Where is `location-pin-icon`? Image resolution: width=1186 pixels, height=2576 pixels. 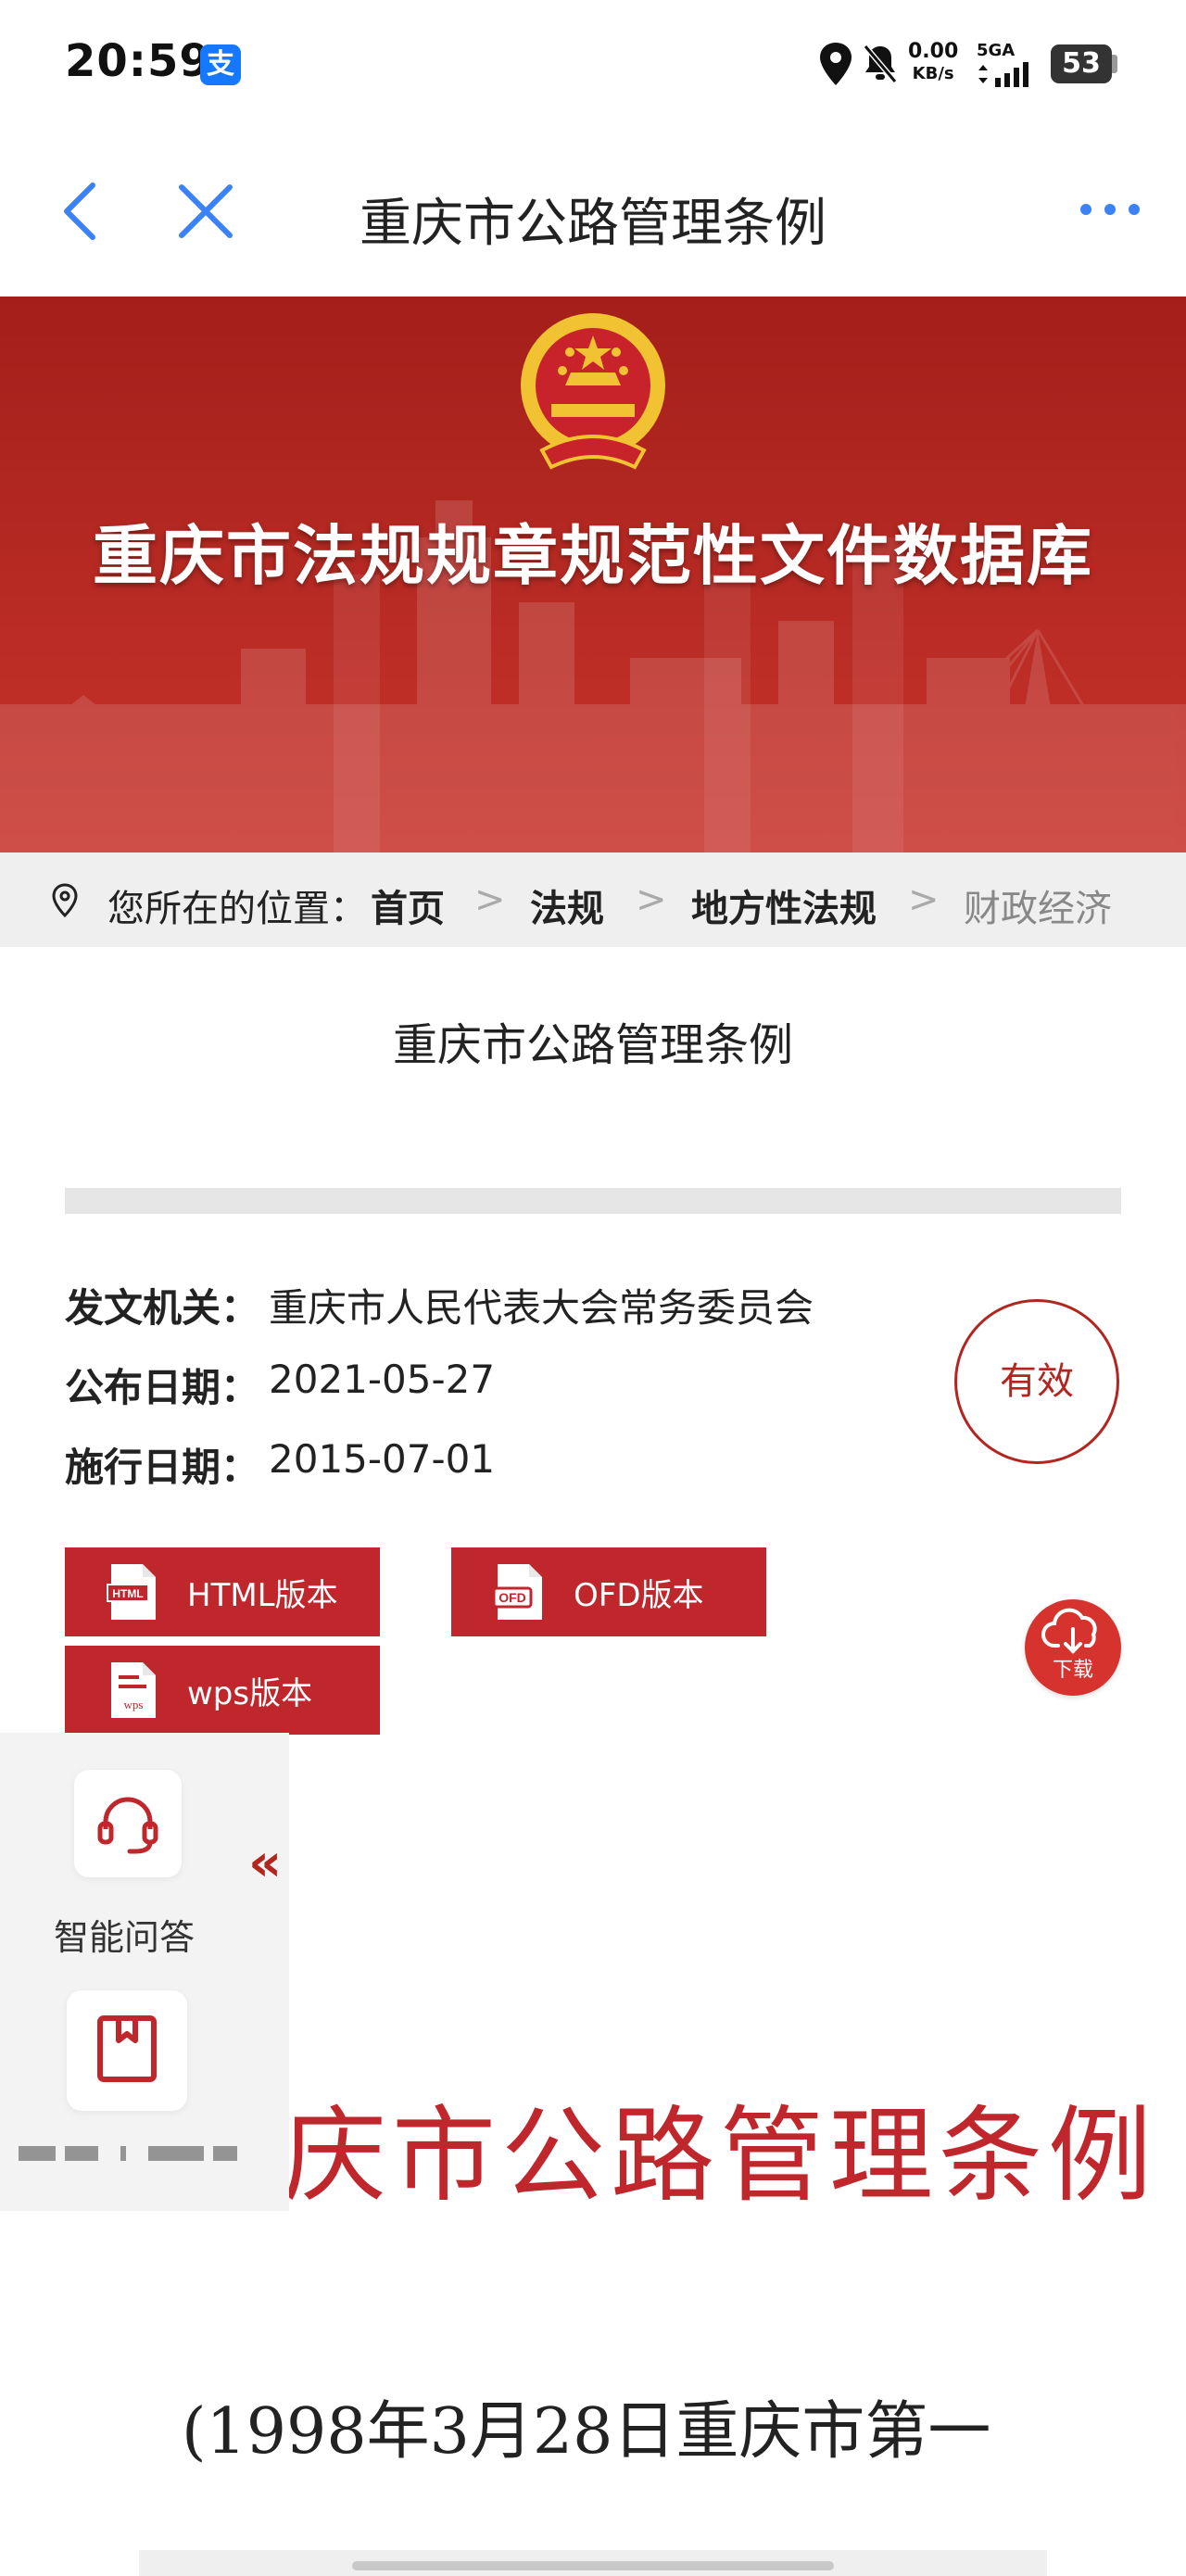
location-pin-icon is located at coordinates (65, 900).